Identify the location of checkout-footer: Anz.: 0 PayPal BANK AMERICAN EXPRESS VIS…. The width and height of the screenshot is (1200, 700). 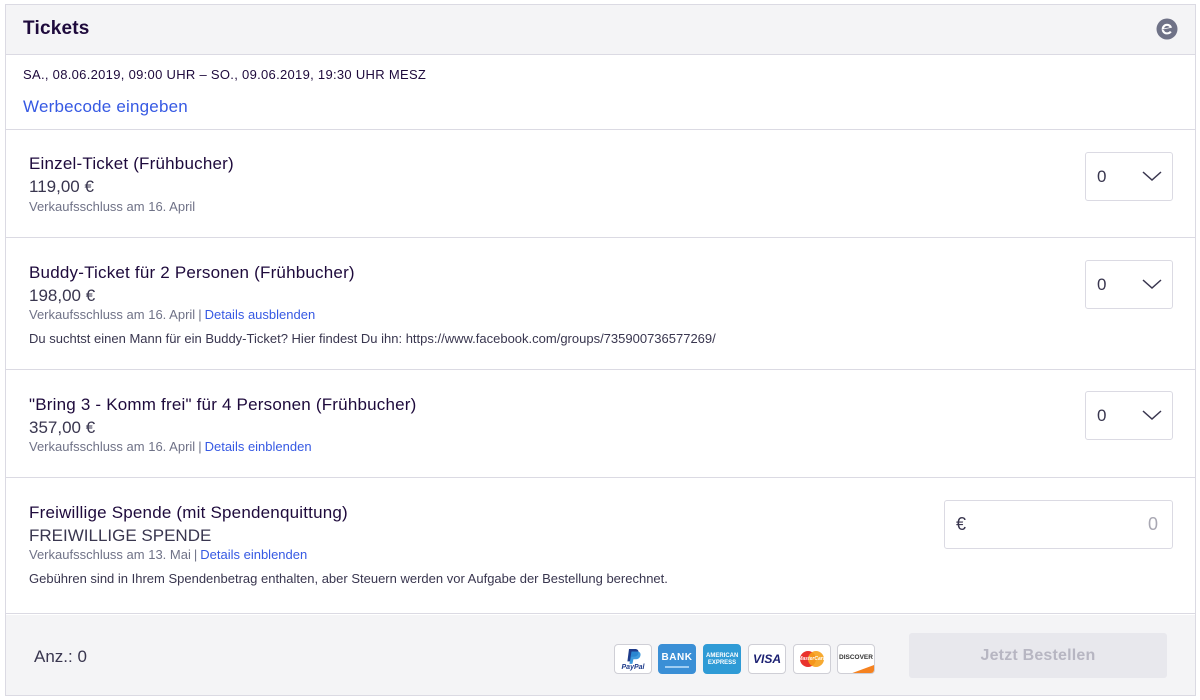
(600, 655).